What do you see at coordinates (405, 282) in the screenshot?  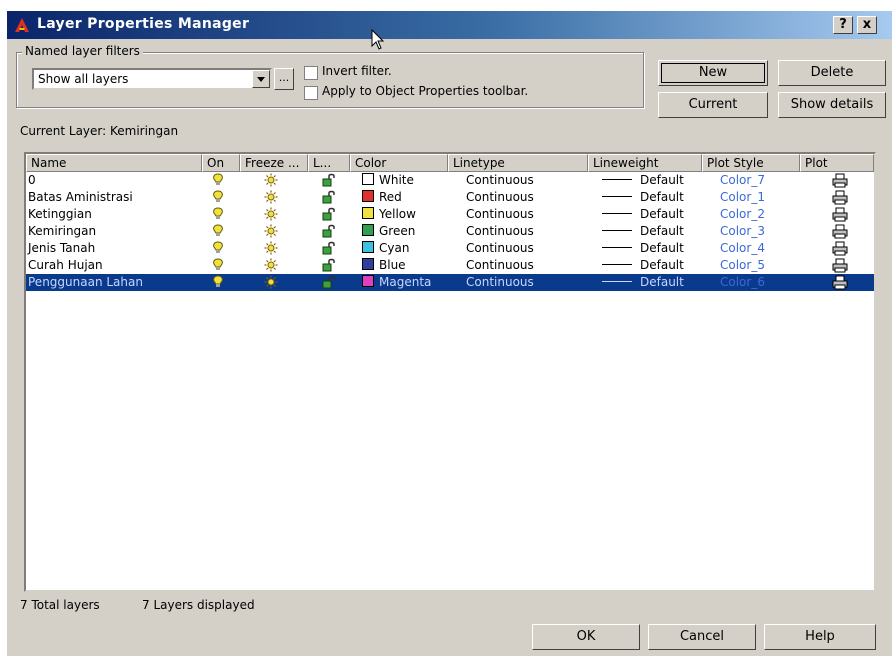 I see `color-name: Magenta` at bounding box center [405, 282].